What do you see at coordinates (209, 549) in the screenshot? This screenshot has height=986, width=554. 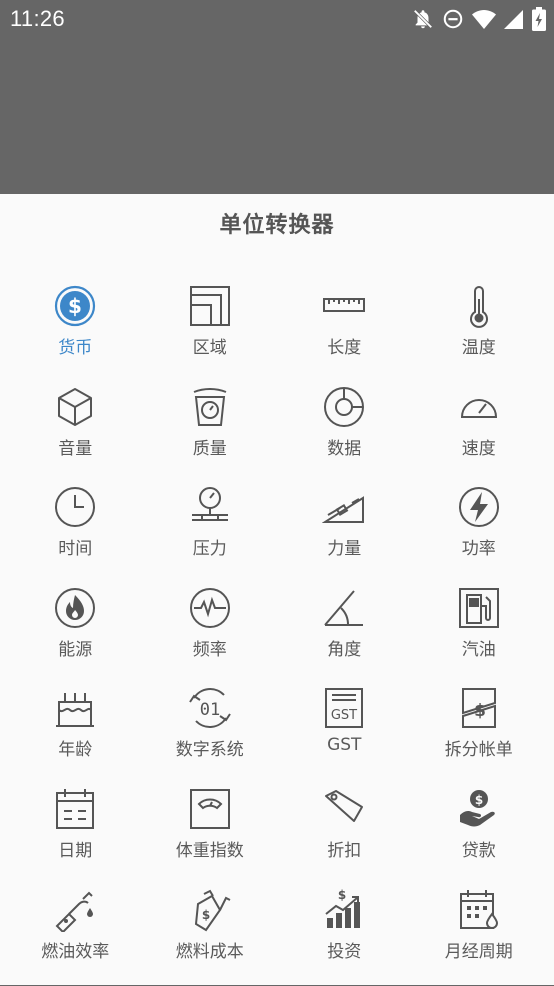 I see `converter-item-label: 压力` at bounding box center [209, 549].